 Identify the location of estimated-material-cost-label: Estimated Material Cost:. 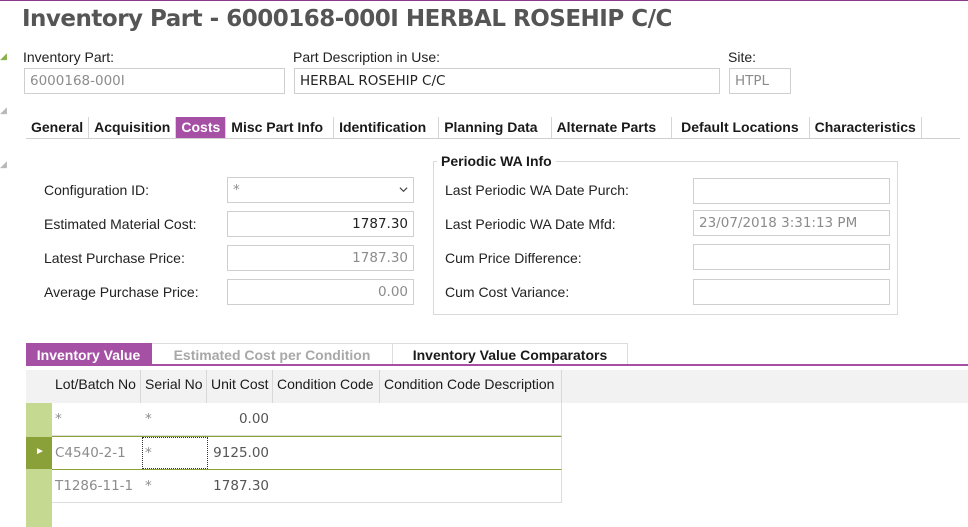
(120, 224).